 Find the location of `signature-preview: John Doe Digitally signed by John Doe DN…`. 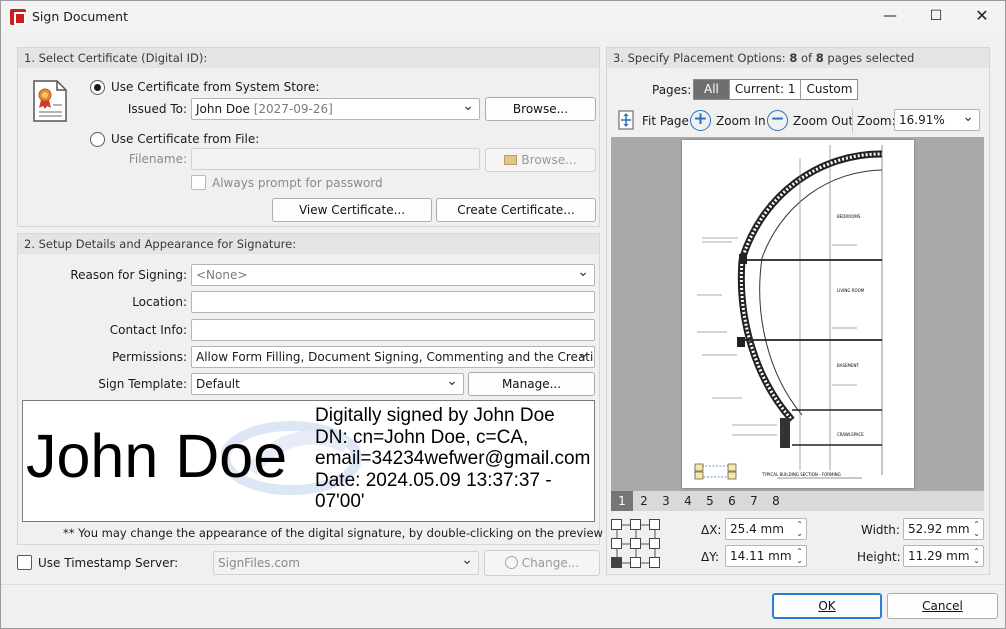

signature-preview: John Doe Digitally signed by John Doe DN… is located at coordinates (308, 461).